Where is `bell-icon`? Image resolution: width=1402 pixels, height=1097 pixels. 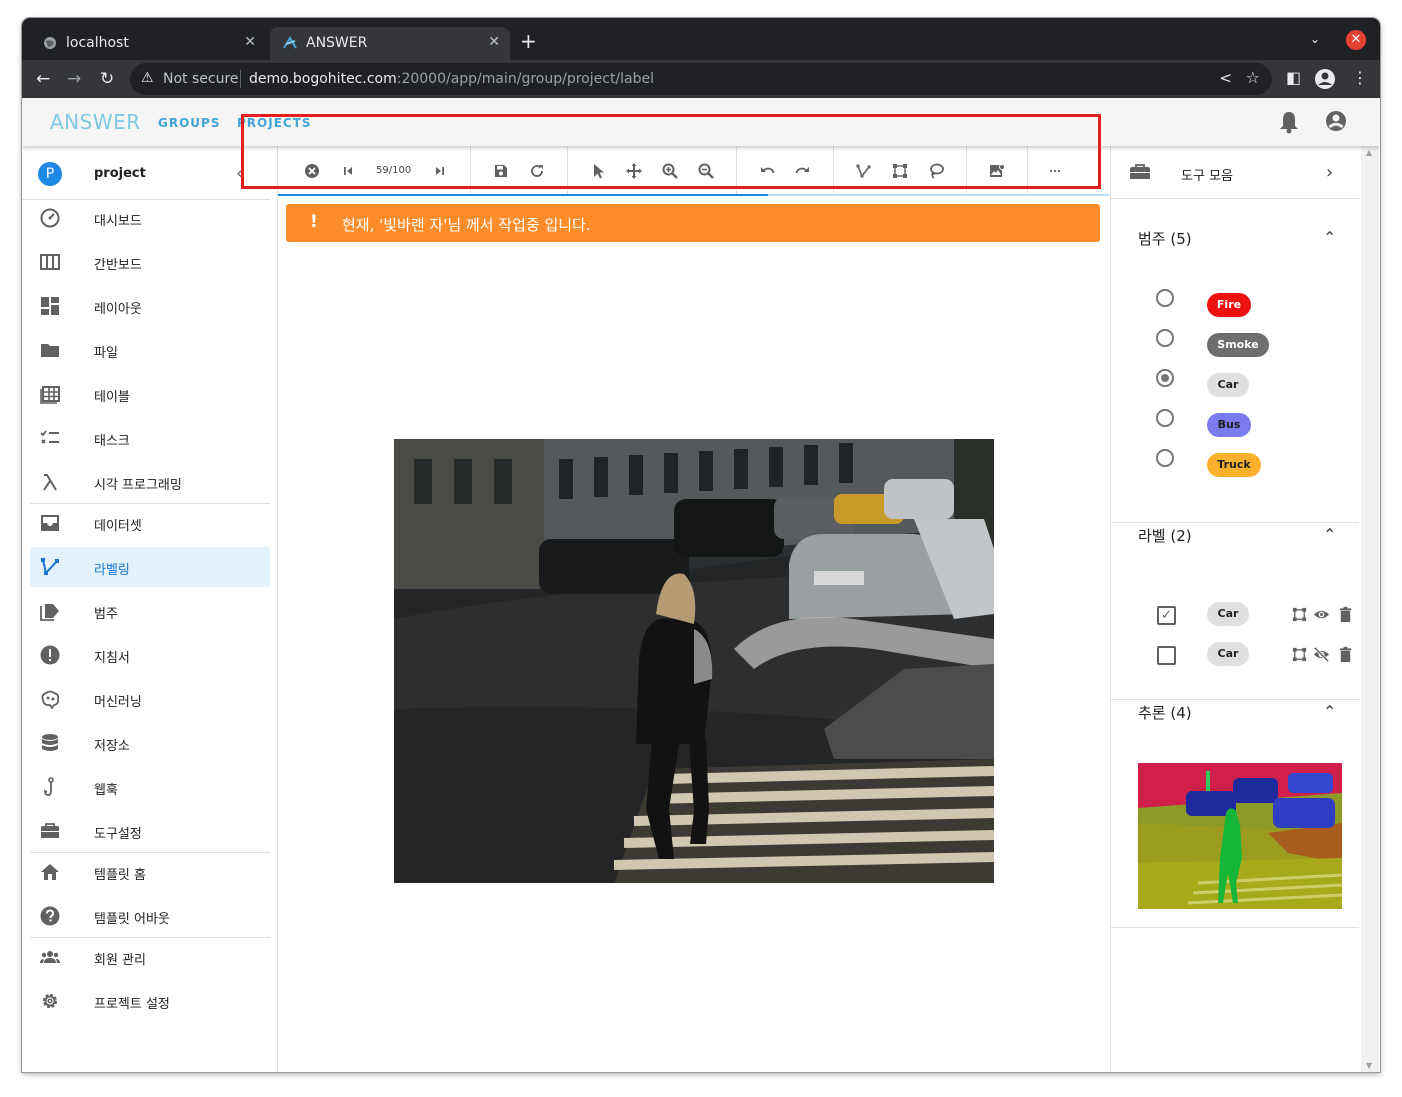
bell-icon is located at coordinates (1289, 122).